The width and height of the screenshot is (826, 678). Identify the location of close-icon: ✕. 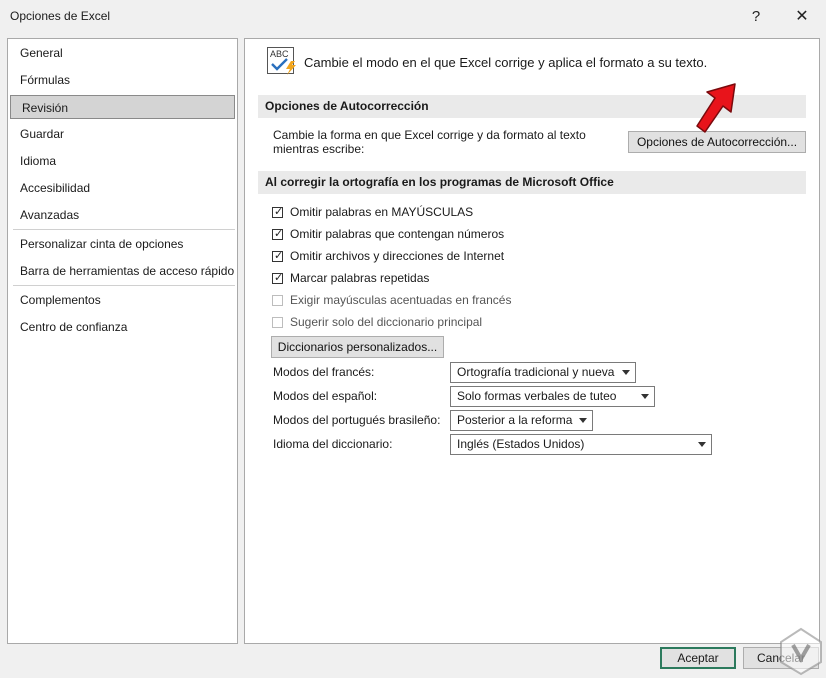
(802, 16).